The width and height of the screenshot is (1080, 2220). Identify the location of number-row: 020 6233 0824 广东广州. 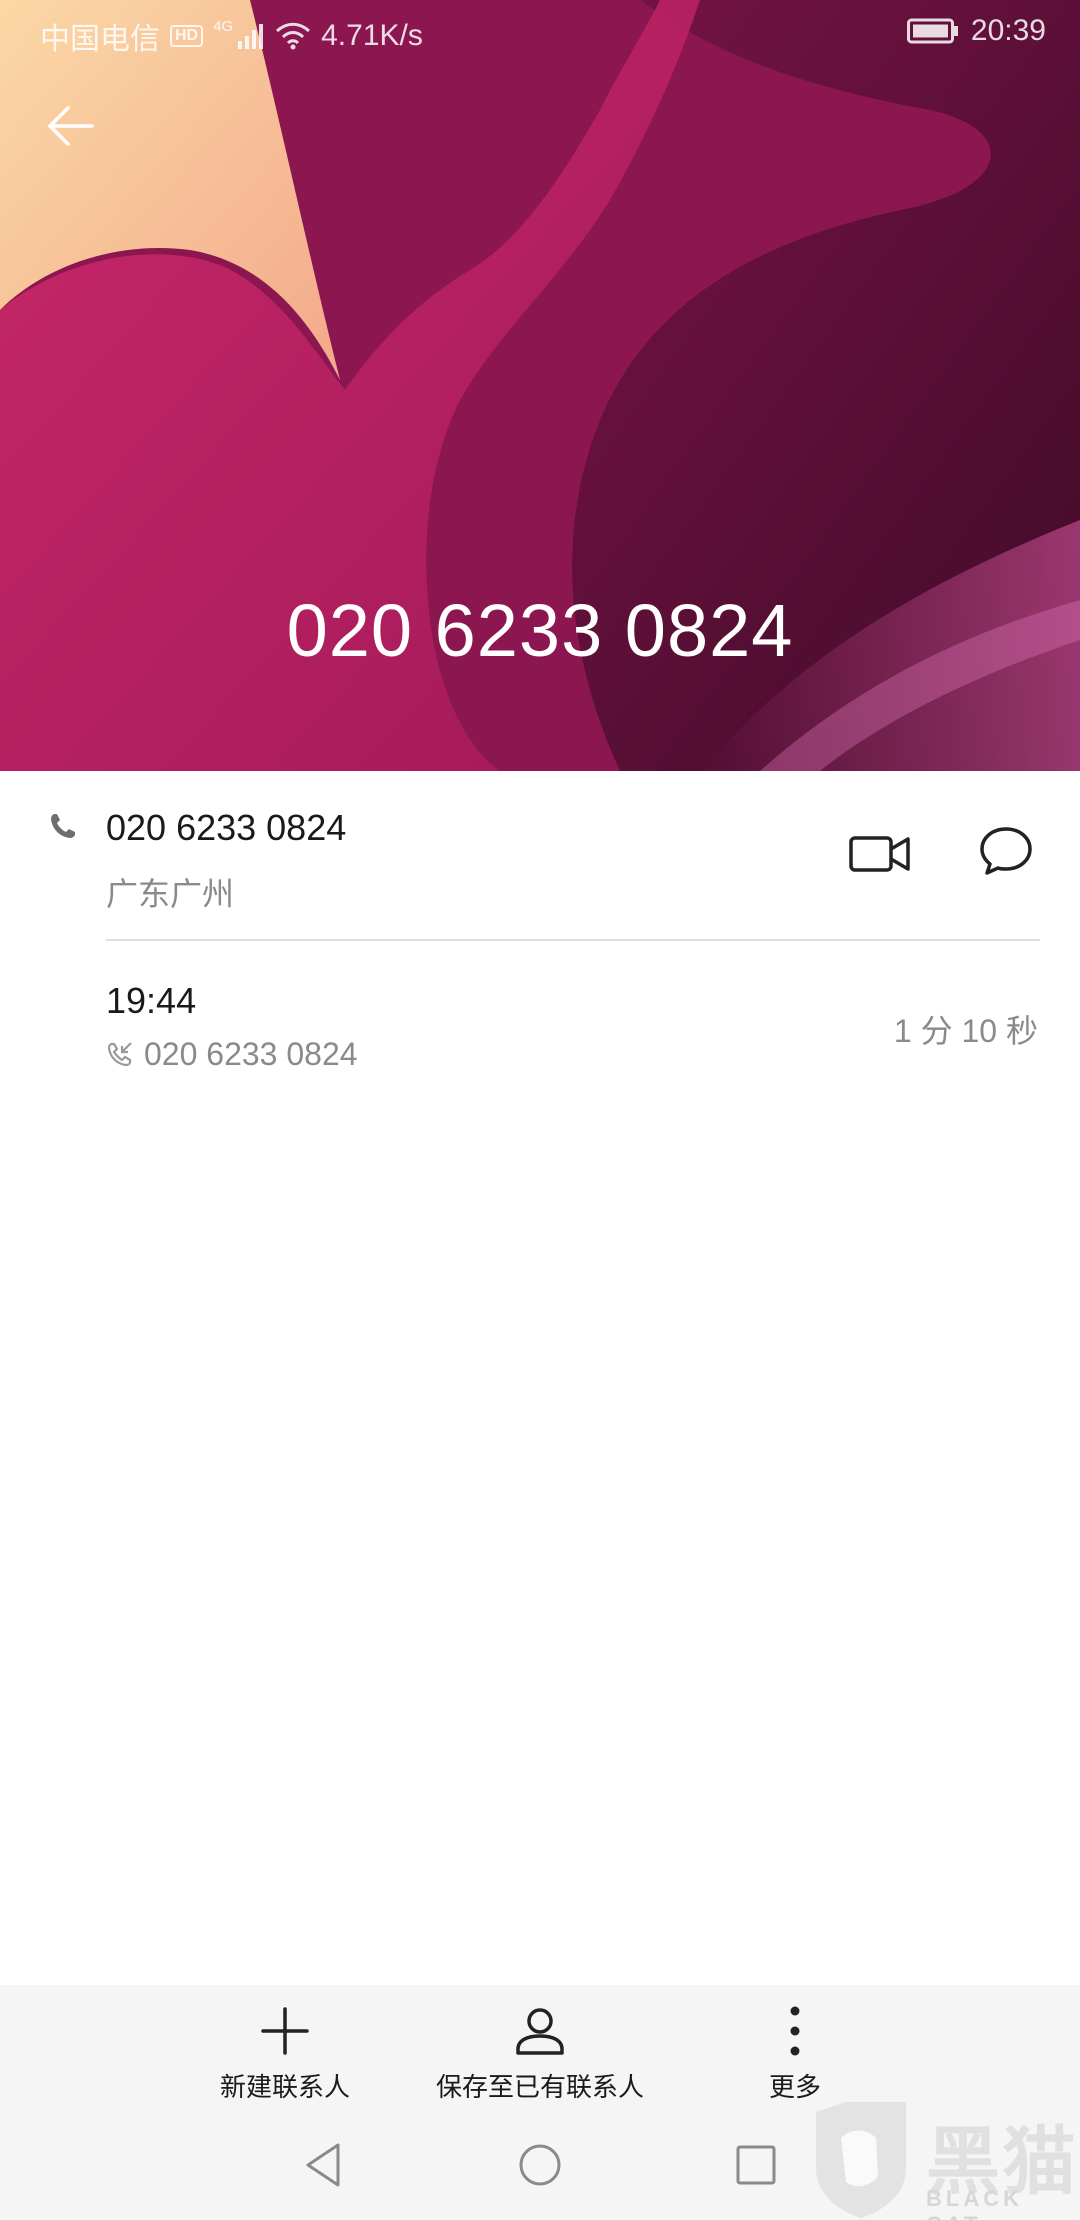
(540, 855).